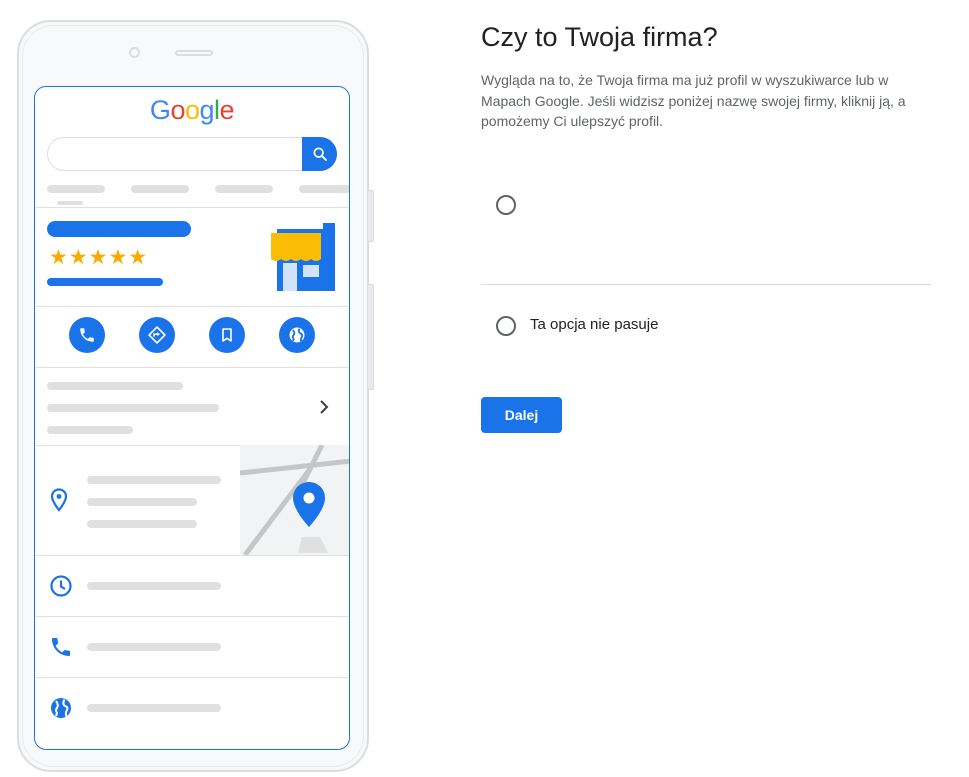  Describe the element at coordinates (192, 154) in the screenshot. I see `illustration-search-box` at that location.